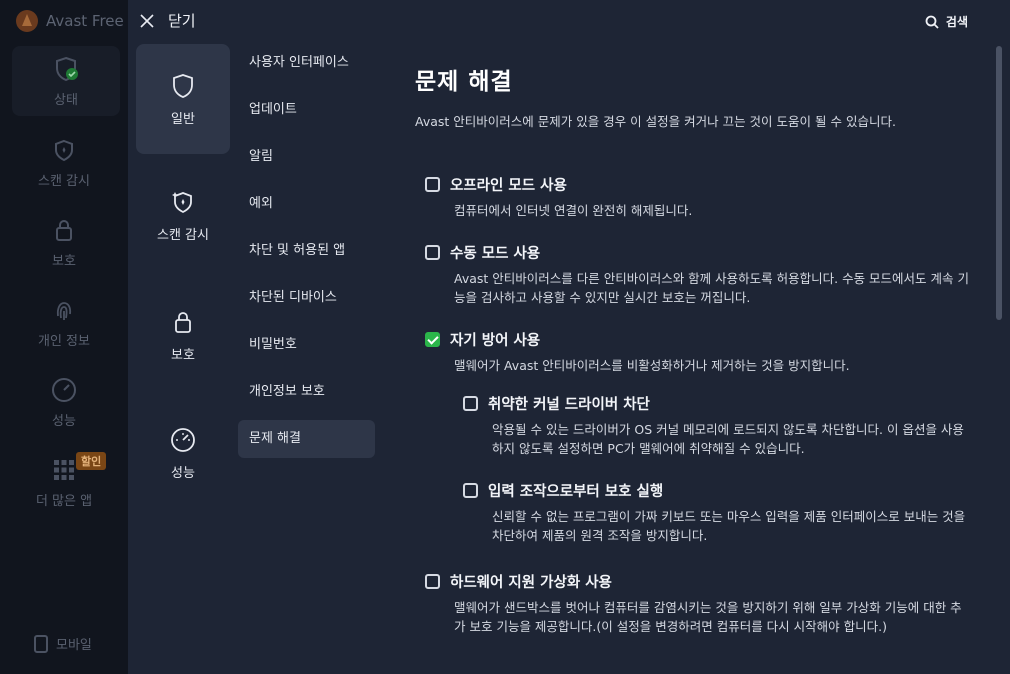 The height and width of the screenshot is (674, 1010). I want to click on search-icon, so click(932, 22).